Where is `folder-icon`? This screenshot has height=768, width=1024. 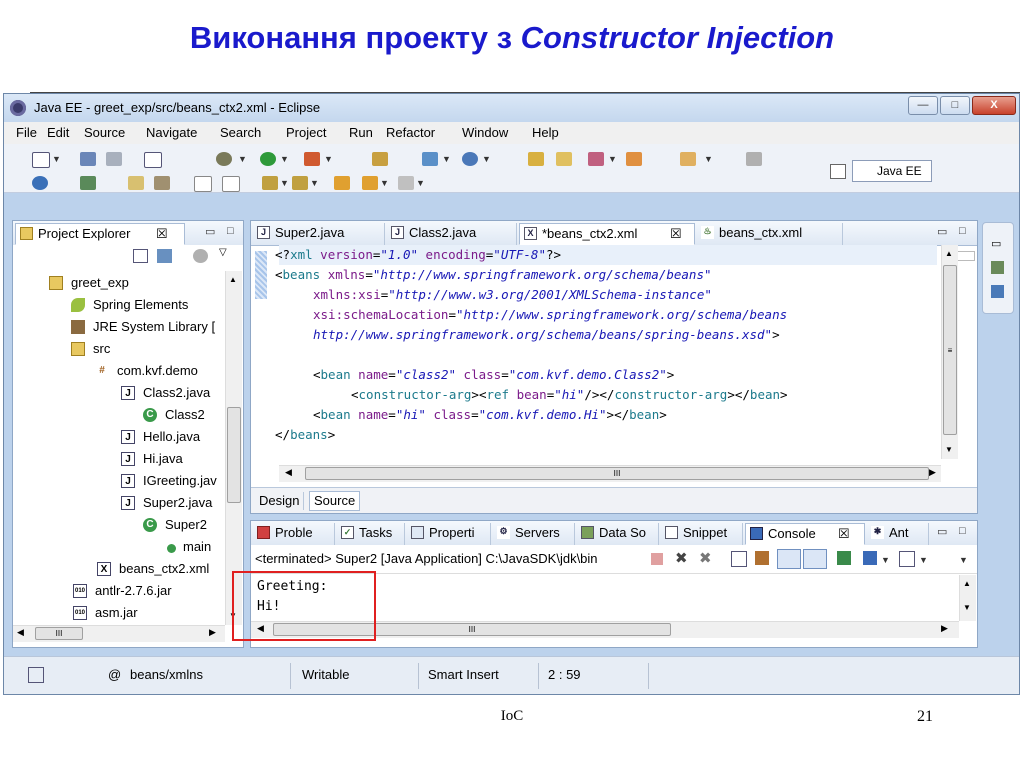
folder-icon is located at coordinates (688, 159).